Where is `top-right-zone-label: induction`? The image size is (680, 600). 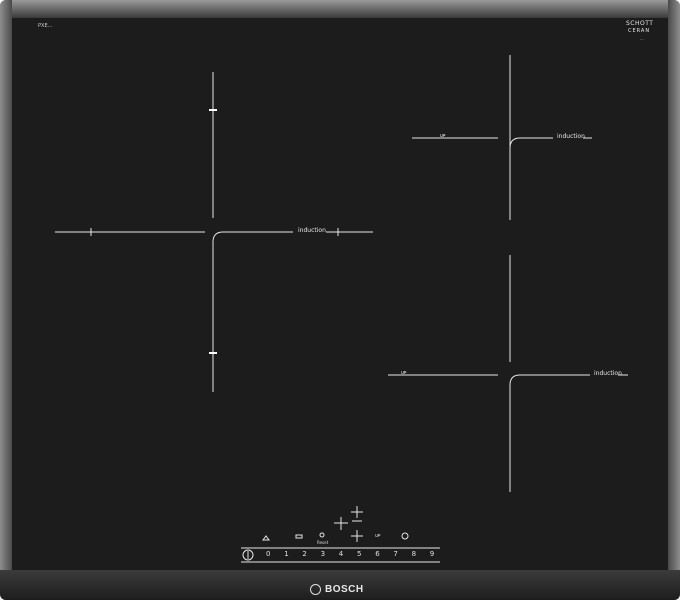
top-right-zone-label: induction is located at coordinates (571, 136).